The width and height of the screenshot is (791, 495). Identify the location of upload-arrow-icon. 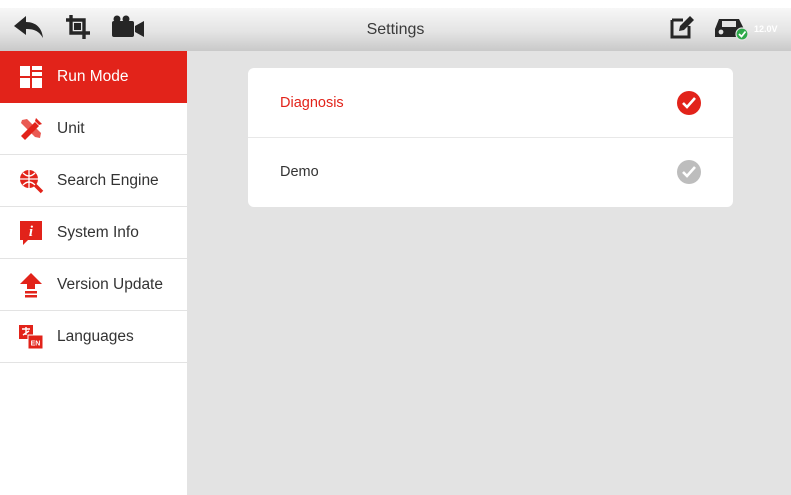
(31, 285).